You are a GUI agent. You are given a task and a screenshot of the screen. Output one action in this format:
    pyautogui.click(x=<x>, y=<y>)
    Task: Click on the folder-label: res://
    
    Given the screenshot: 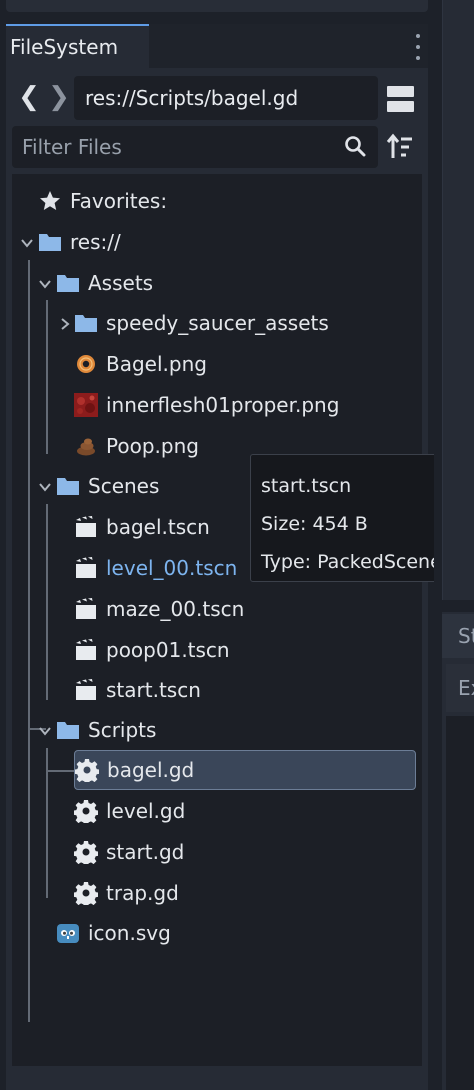 What is the action you would take?
    pyautogui.click(x=95, y=242)
    